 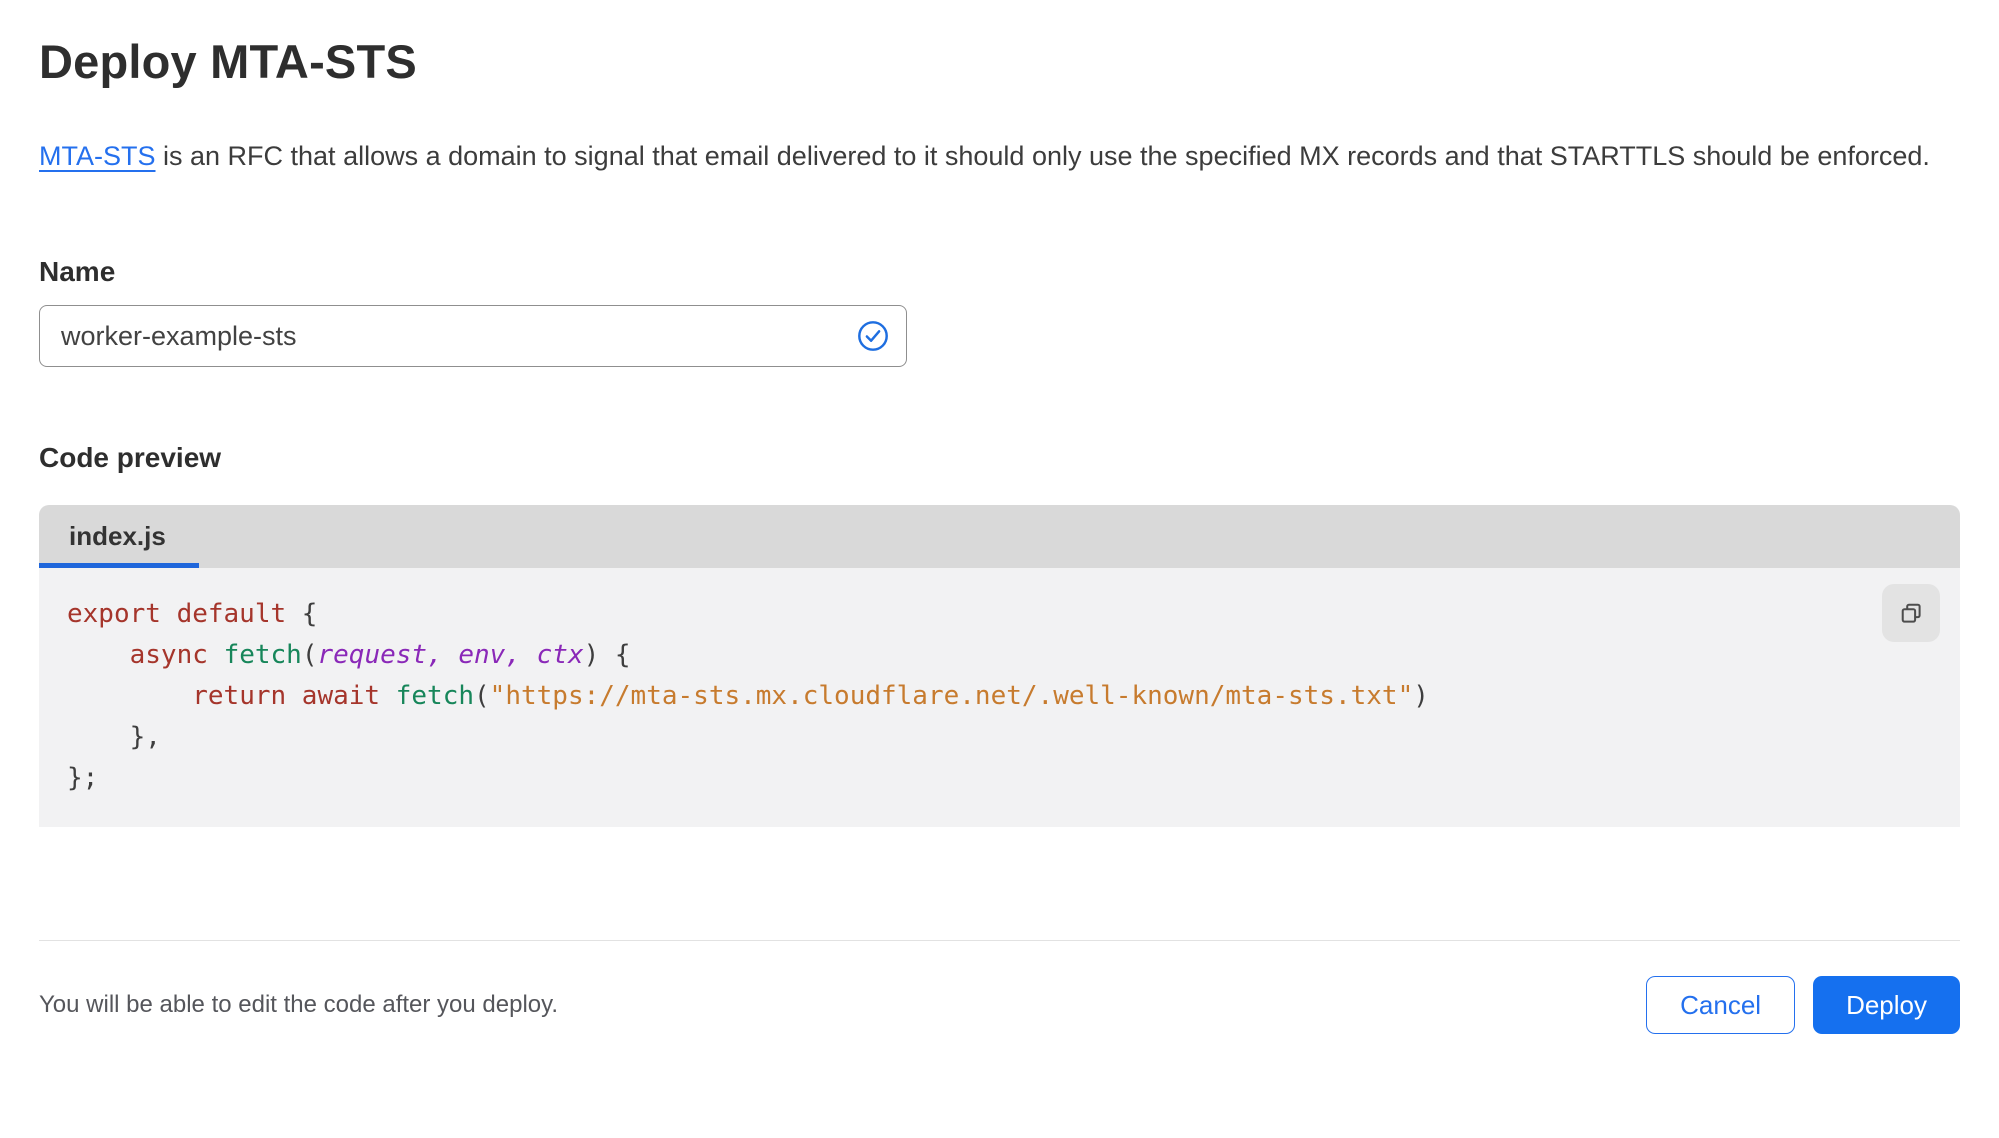 I want to click on code-token: };, so click(x=83, y=778).